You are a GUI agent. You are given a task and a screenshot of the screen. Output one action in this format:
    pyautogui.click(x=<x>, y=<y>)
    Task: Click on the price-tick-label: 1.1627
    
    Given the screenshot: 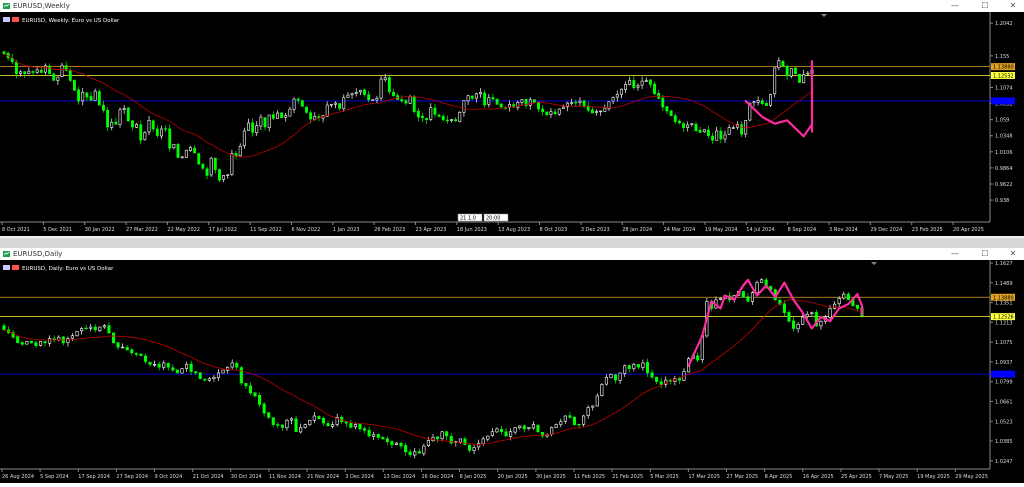 What is the action you would take?
    pyautogui.click(x=1004, y=264)
    